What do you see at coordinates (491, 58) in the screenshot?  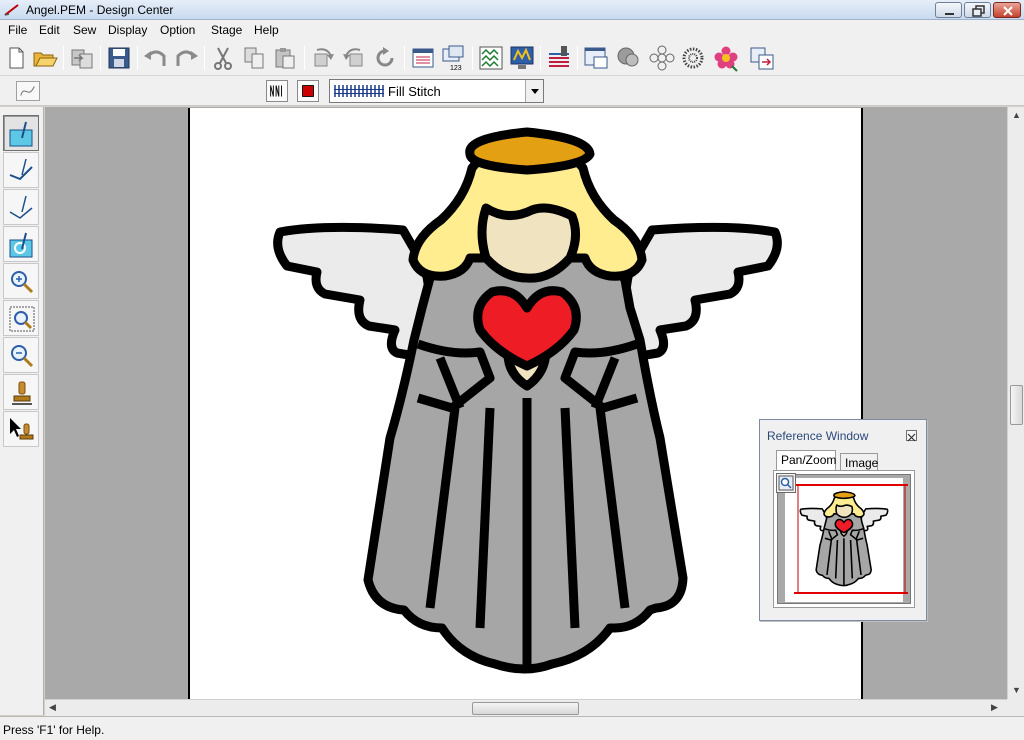 I see `zigzag-icon` at bounding box center [491, 58].